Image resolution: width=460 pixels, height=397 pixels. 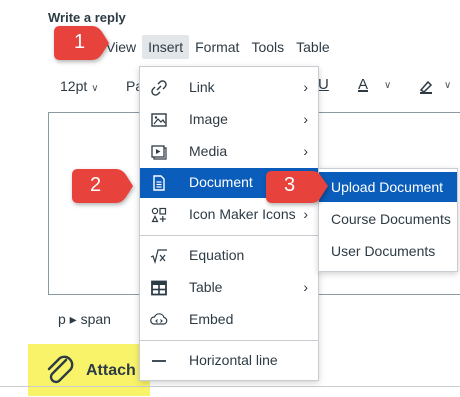 What do you see at coordinates (206, 287) in the screenshot?
I see `menu-item-label: Table` at bounding box center [206, 287].